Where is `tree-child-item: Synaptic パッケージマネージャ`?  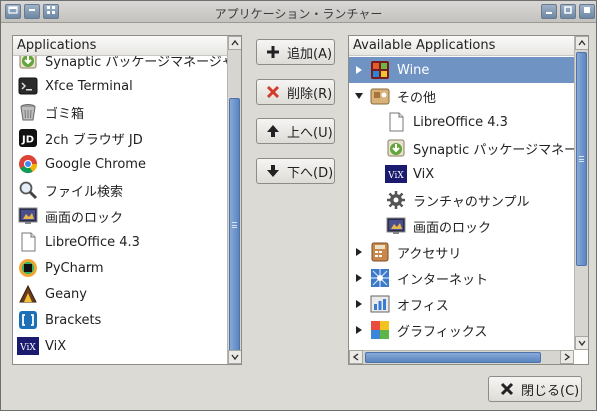 tree-child-item: Synaptic パッケージマネージャ is located at coordinates (461, 148).